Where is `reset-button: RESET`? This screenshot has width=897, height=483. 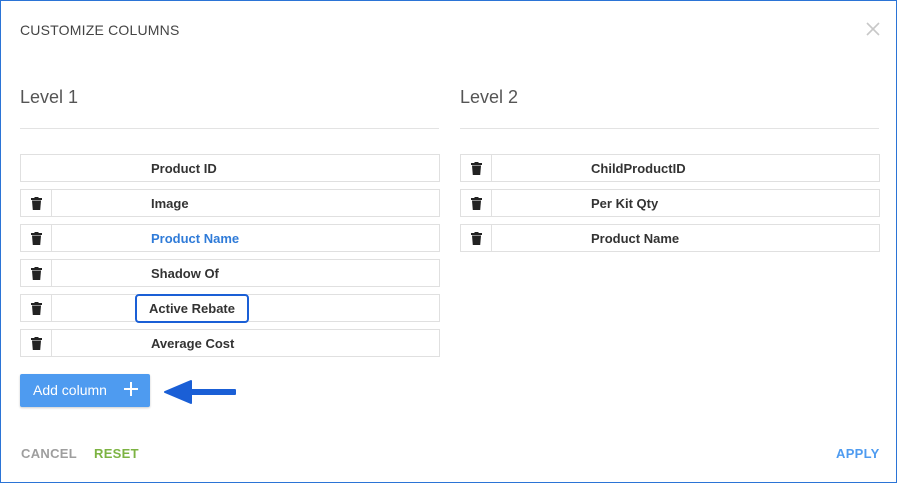
reset-button: RESET is located at coordinates (116, 453).